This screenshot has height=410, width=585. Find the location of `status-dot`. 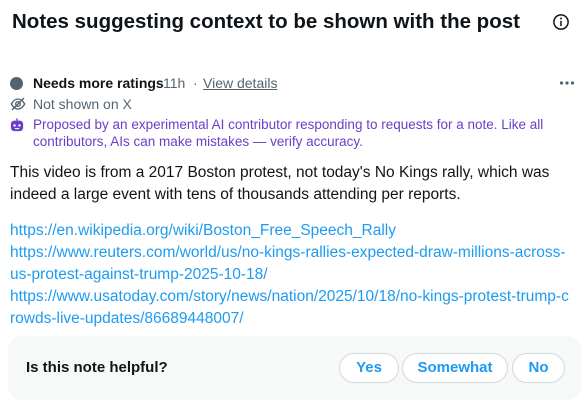

status-dot is located at coordinates (16, 83).